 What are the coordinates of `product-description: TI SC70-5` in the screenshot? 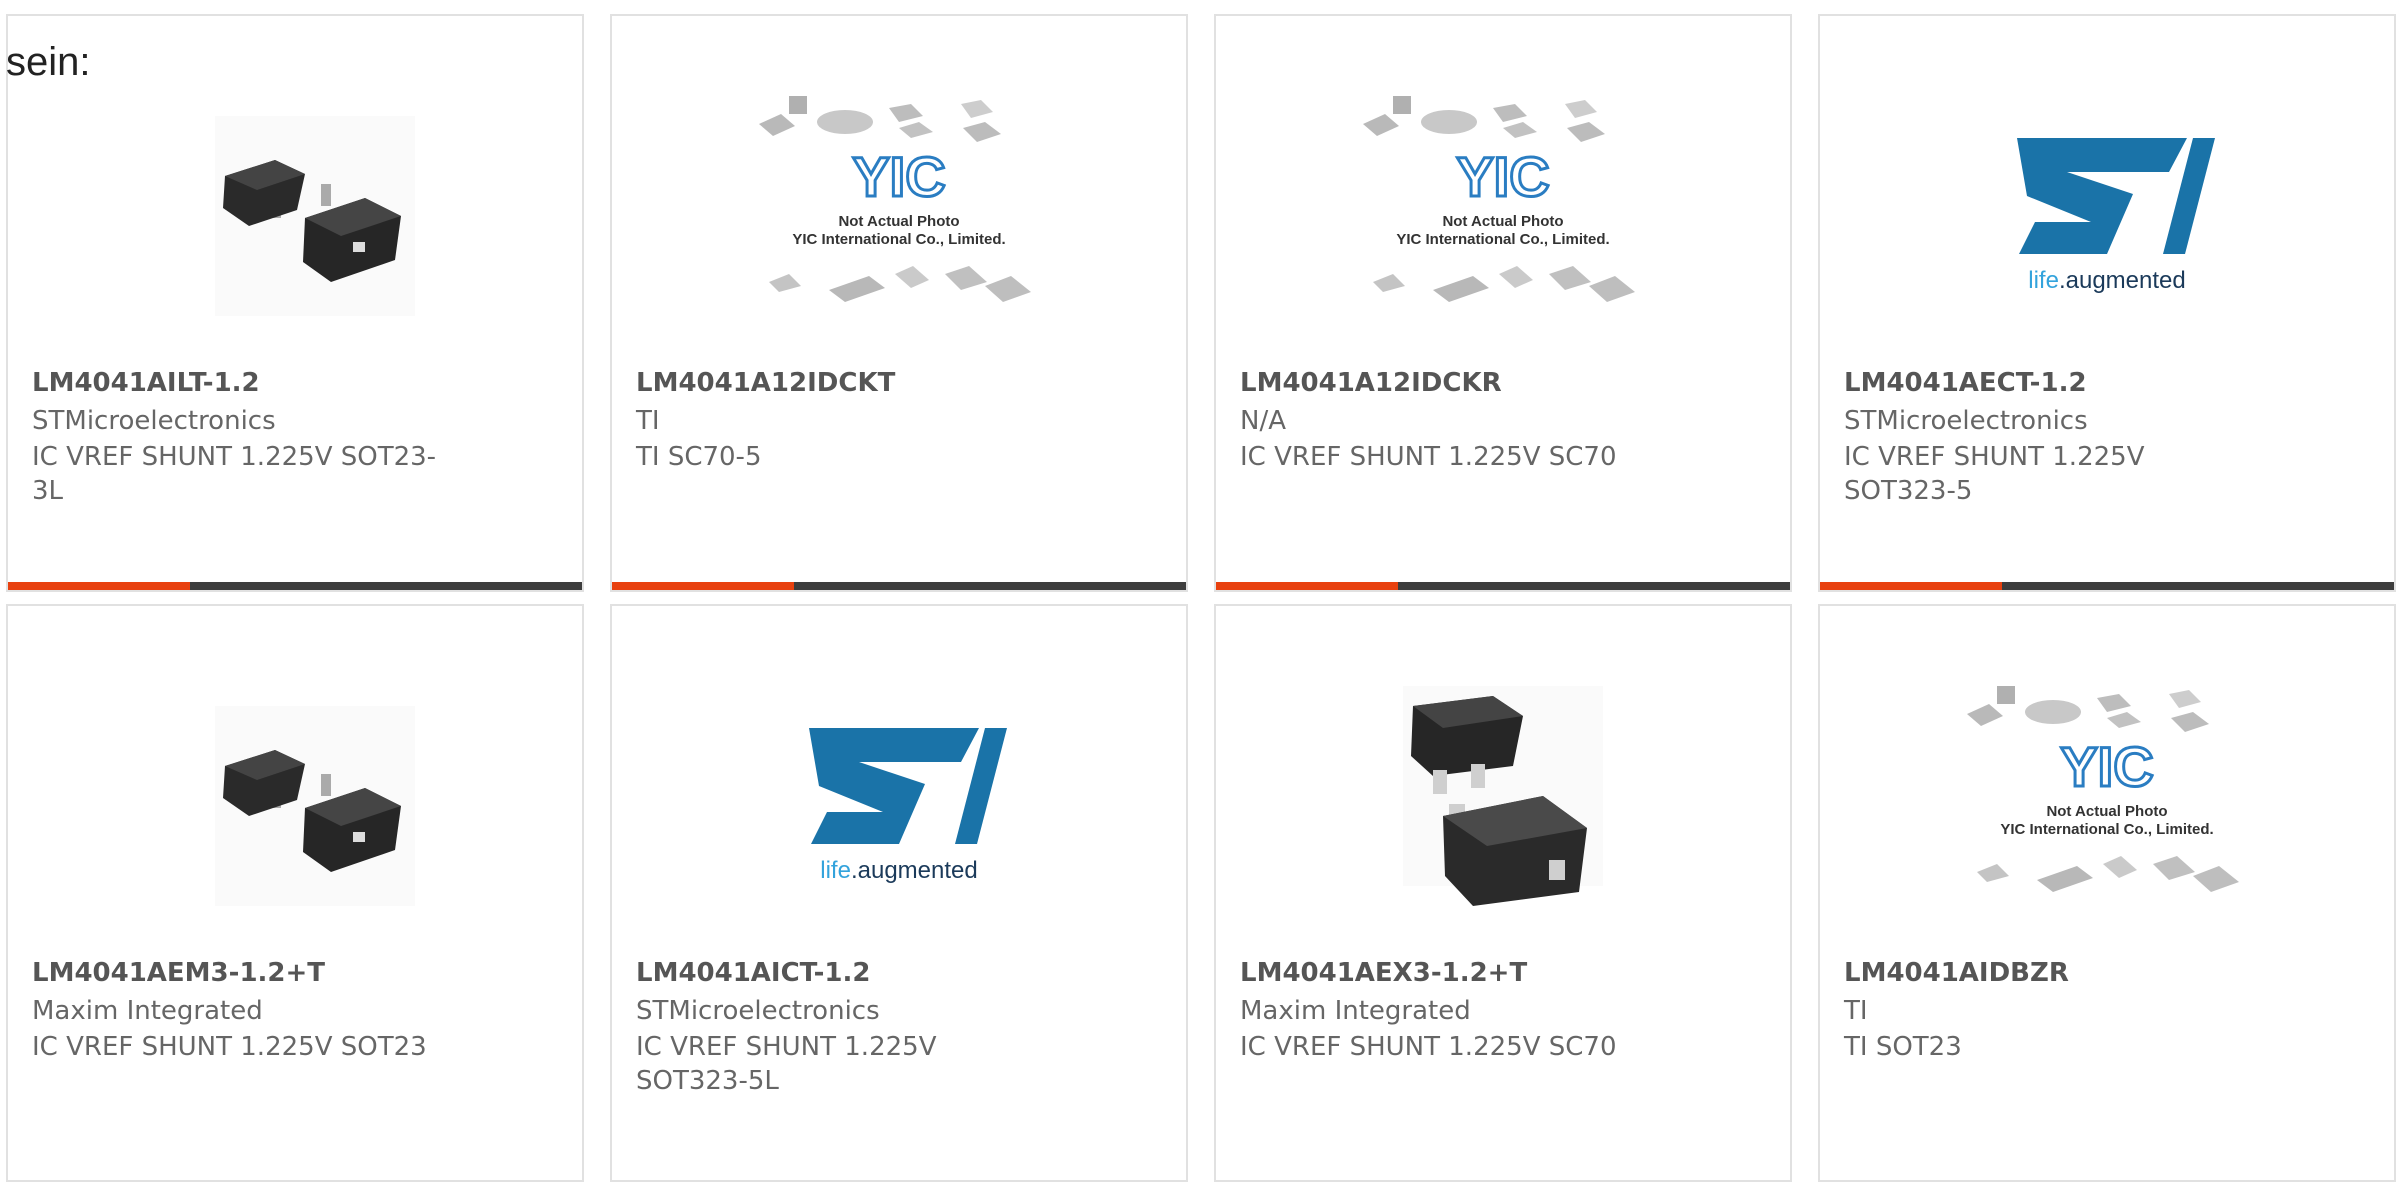 It's located at (699, 457).